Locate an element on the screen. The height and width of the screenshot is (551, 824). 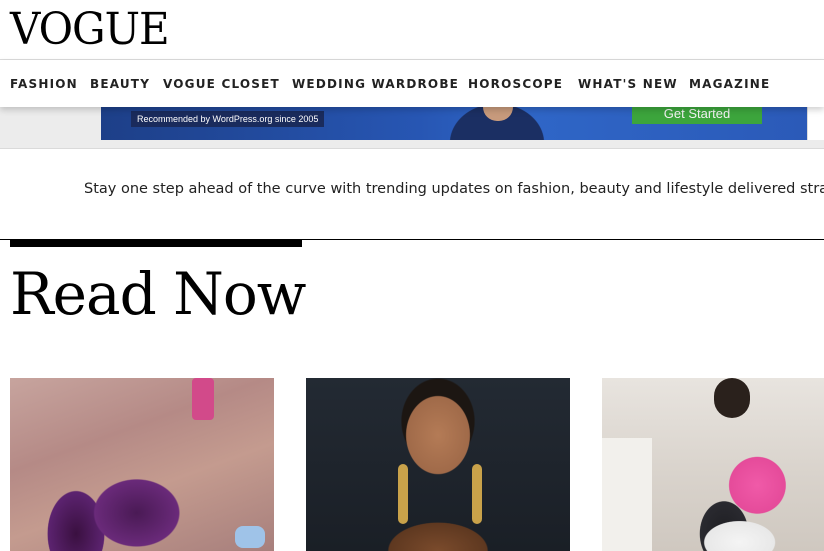
ad-tagline: Recommended by WordPress.org since 2005 is located at coordinates (228, 119).